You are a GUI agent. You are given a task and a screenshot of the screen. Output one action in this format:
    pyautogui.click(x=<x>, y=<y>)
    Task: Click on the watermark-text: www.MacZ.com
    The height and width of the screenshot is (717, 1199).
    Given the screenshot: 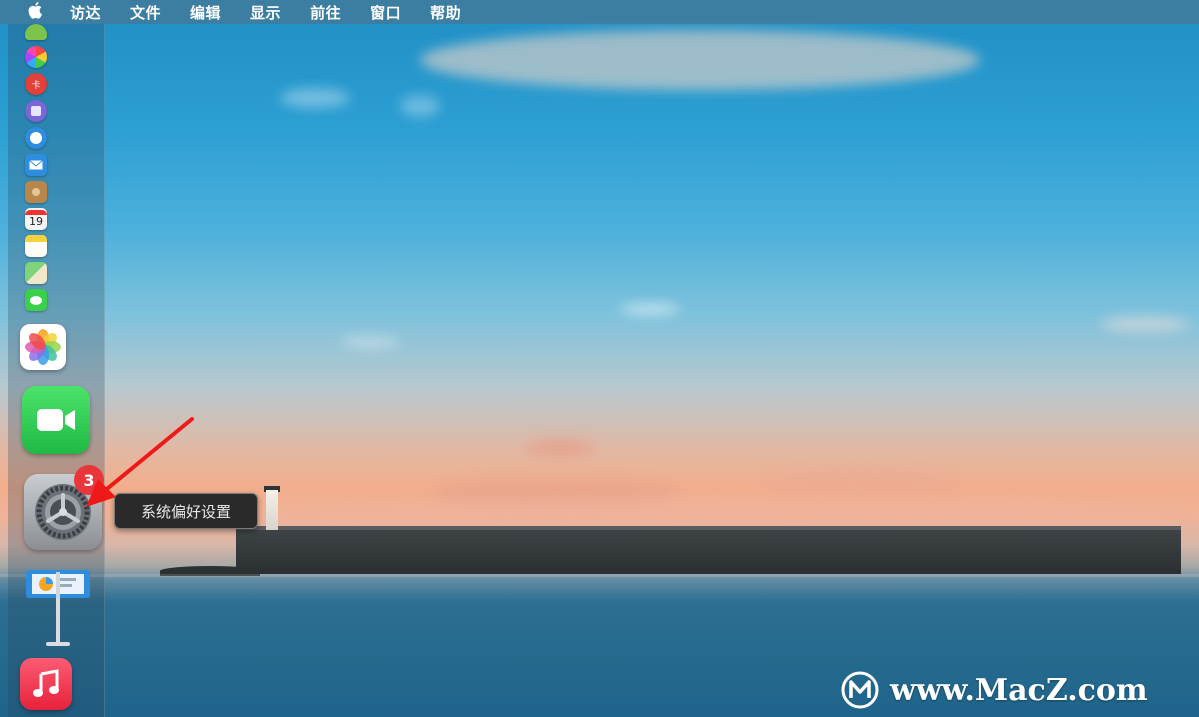 What is the action you would take?
    pyautogui.click(x=1019, y=690)
    